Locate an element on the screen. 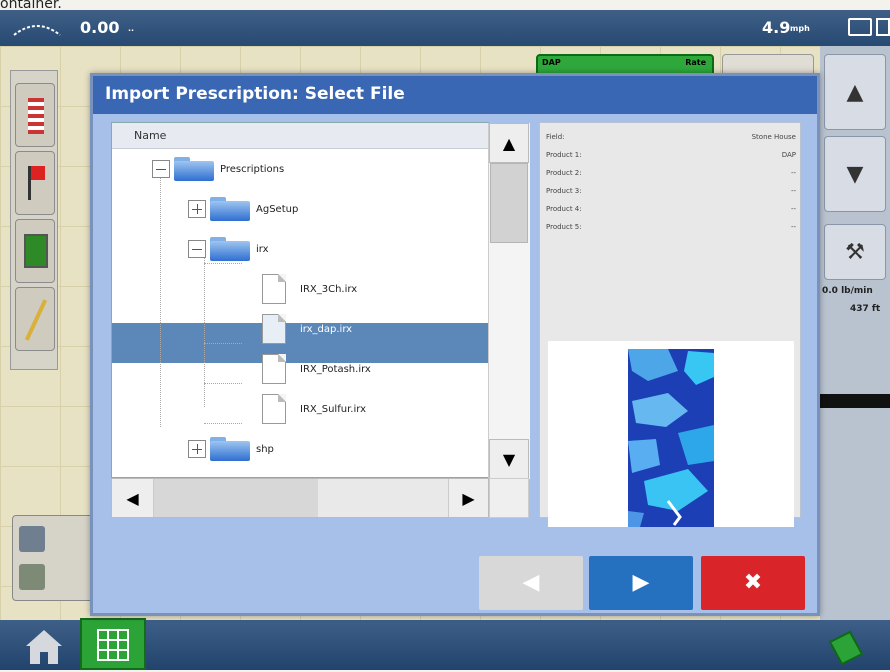 The image size is (890, 672). detail-product-3: Product 3: -- is located at coordinates (671, 193).